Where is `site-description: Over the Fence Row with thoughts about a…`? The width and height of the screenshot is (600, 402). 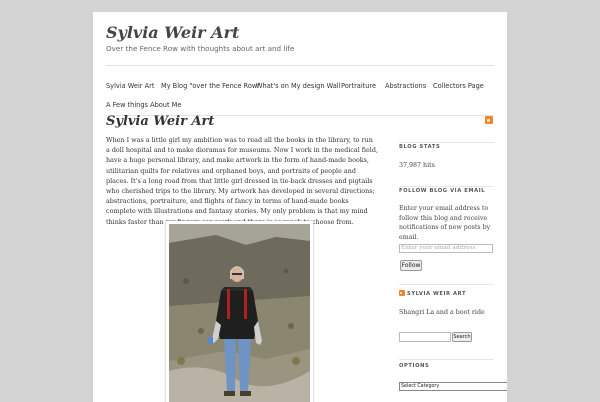 site-description: Over the Fence Row with thoughts about a… is located at coordinates (200, 48).